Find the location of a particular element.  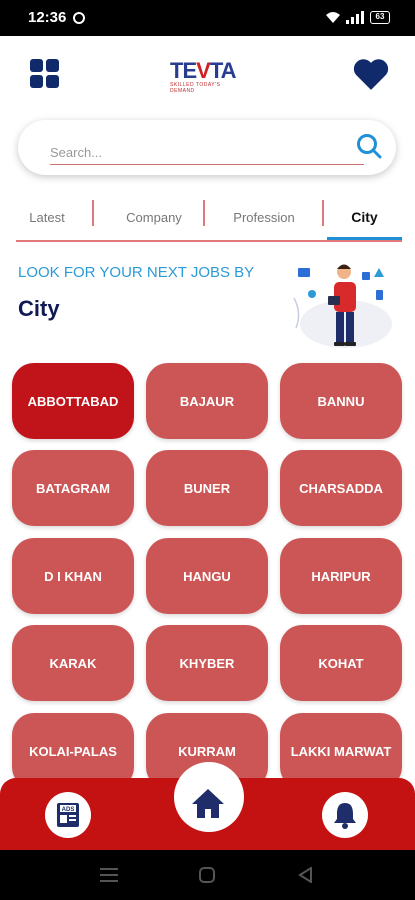

battery-icon: 63 is located at coordinates (380, 17).